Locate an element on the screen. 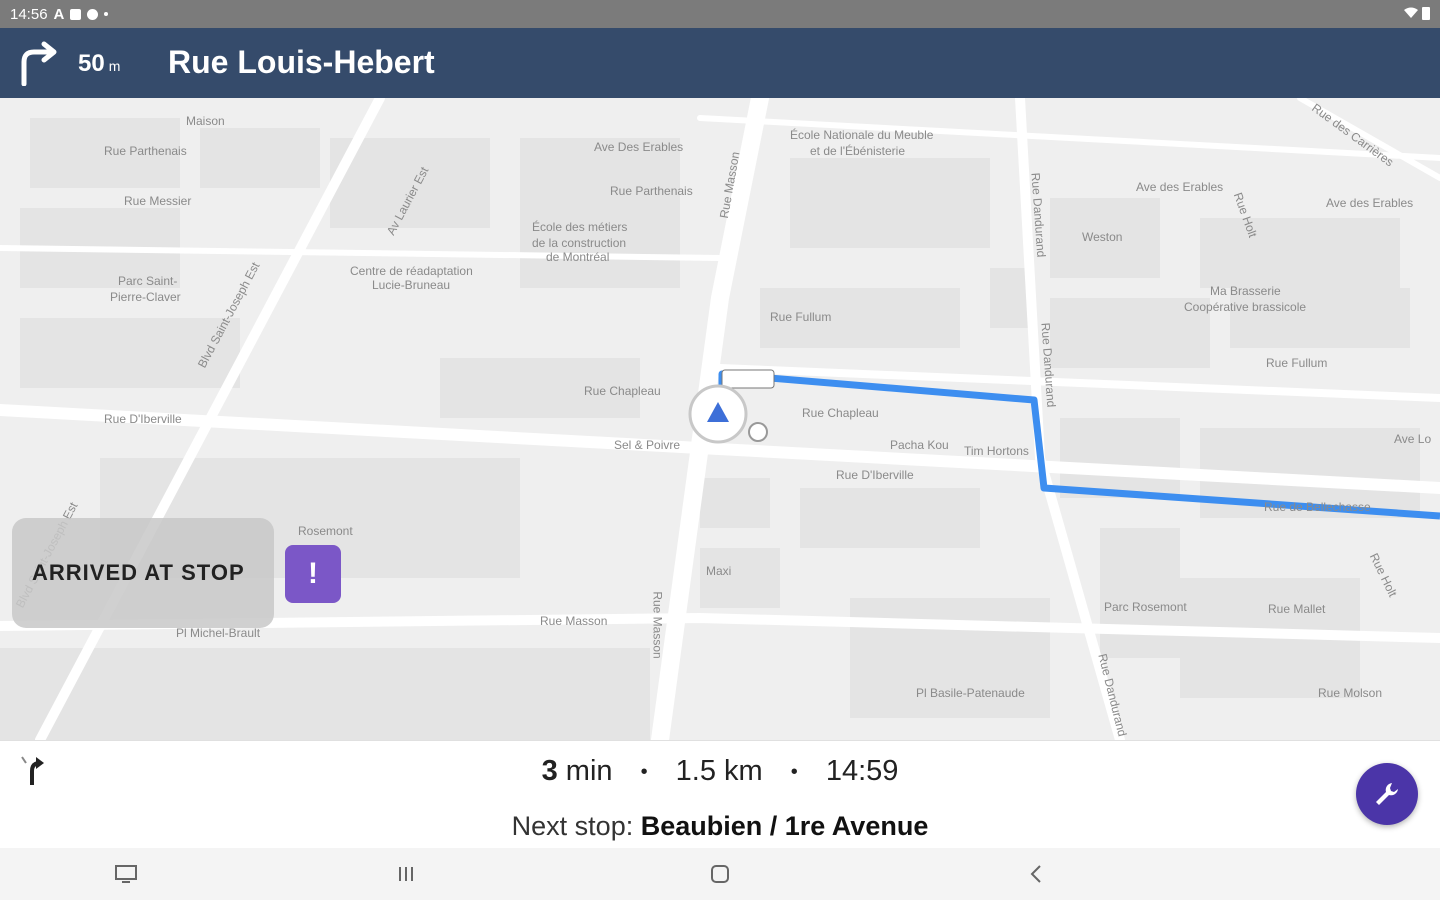  map-label: Rue Messier is located at coordinates (158, 201).